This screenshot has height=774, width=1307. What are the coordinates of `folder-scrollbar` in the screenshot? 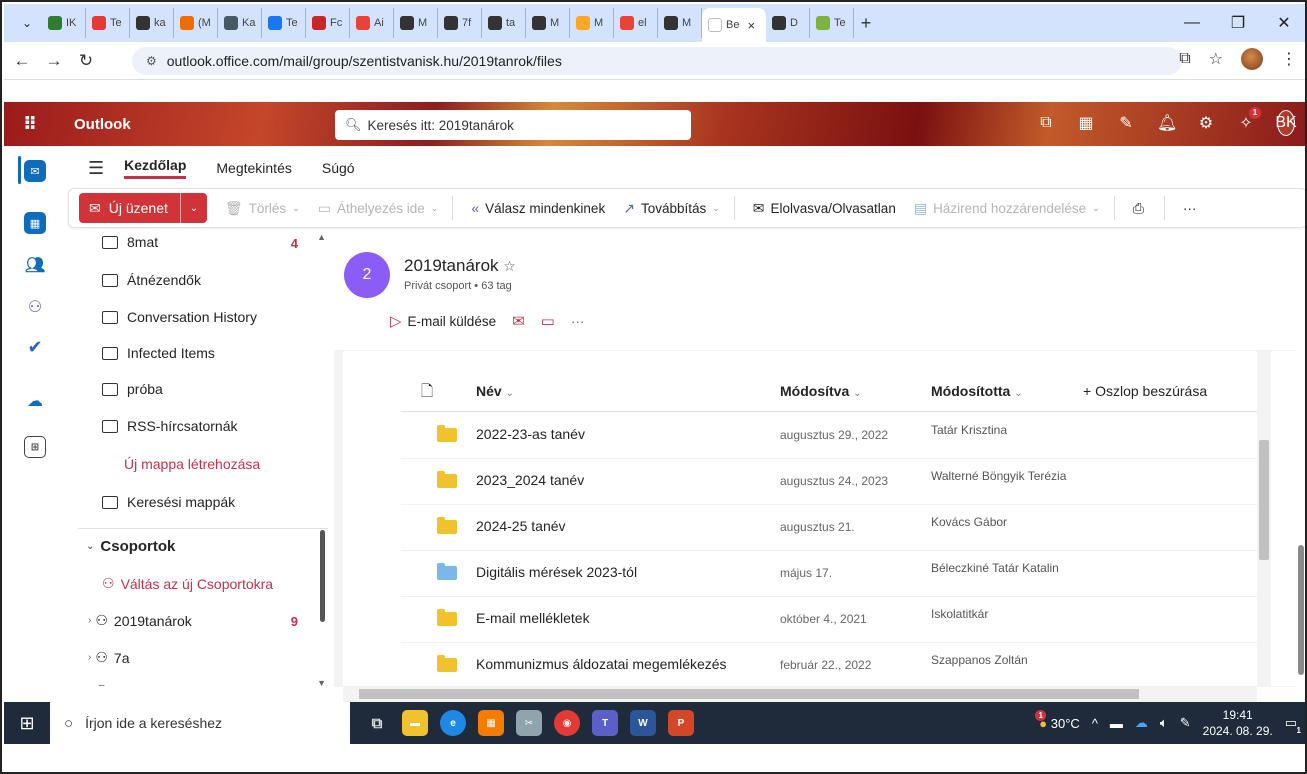 It's located at (322, 576).